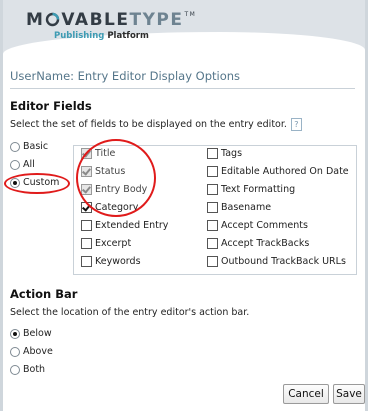 The image size is (368, 411). I want to click on field-basename-label: Basename, so click(246, 207).